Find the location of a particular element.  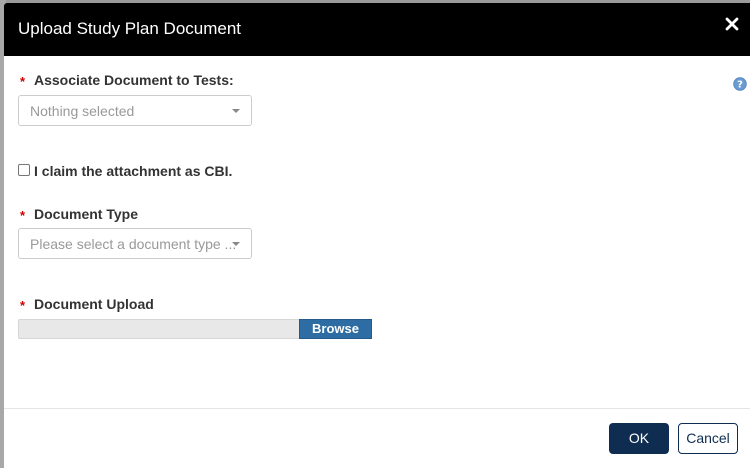

cbi-label: I claim the attachment as CBI. is located at coordinates (133, 171).